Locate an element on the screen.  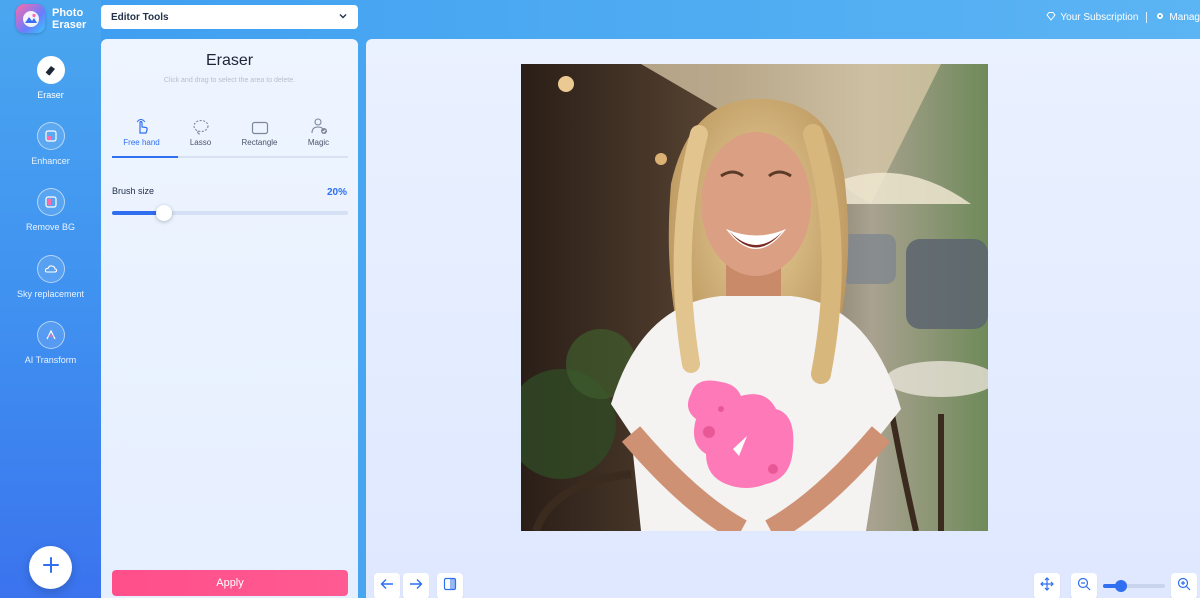
mode-rectangle: Rectangle is located at coordinates (259, 130).